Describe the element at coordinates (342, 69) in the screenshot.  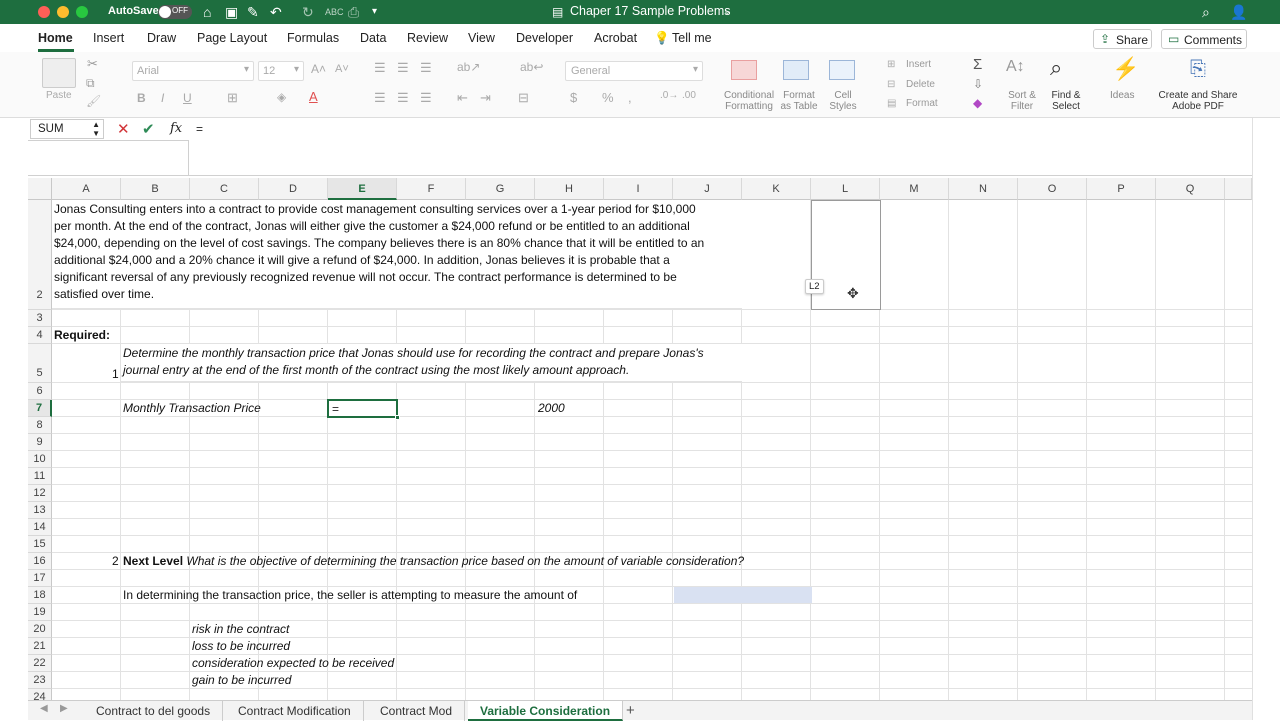
I see `decrease-font-icon: A˅` at that location.